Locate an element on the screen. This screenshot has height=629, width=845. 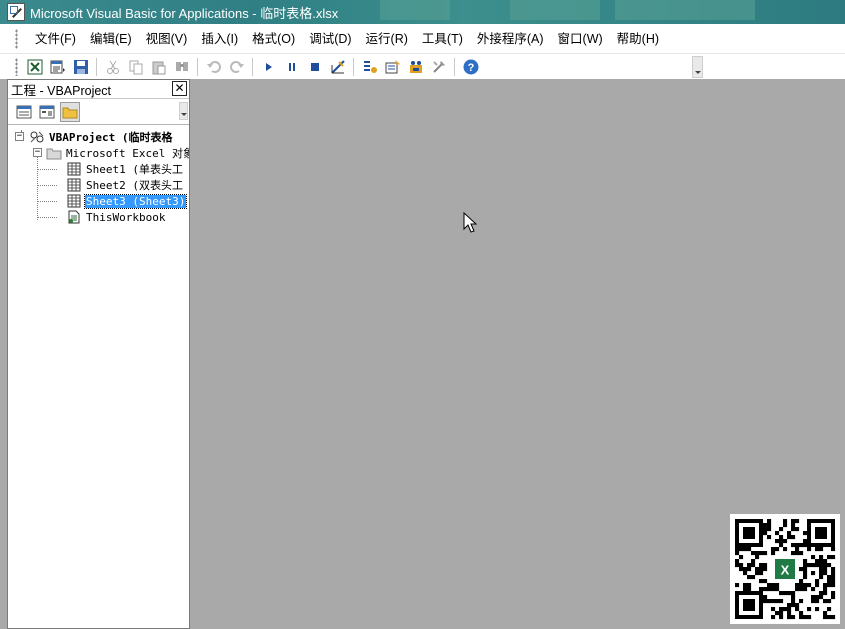
paste-icon is located at coordinates (159, 67).